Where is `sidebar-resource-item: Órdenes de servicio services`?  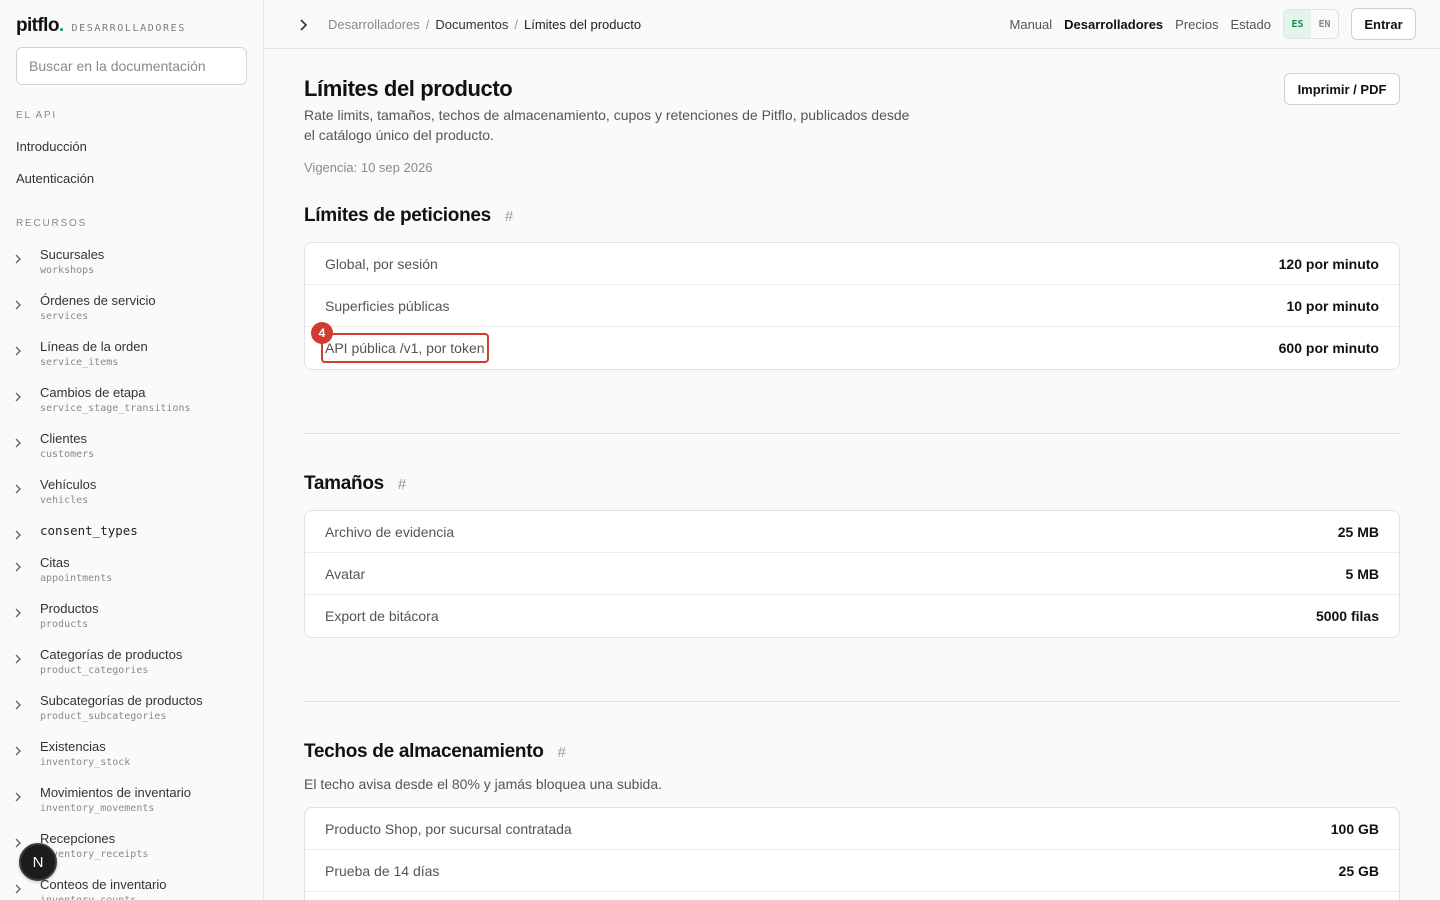
sidebar-resource-item: Órdenes de servicio services is located at coordinates (131, 313).